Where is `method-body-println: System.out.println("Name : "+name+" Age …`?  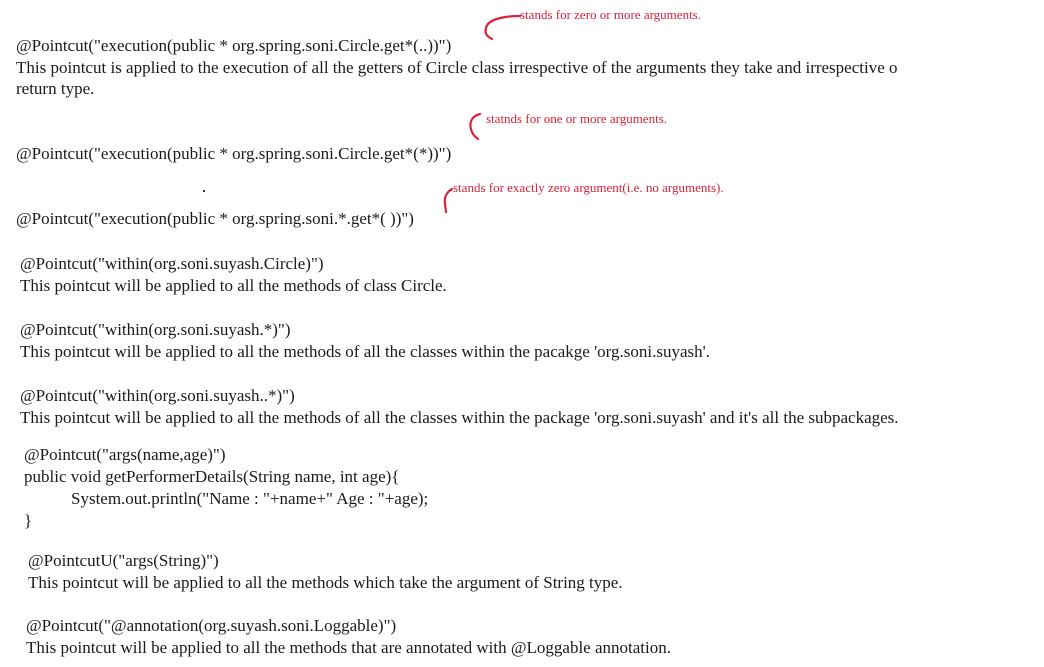
method-body-println: System.out.println("Name : "+name+" Age … is located at coordinates (250, 498).